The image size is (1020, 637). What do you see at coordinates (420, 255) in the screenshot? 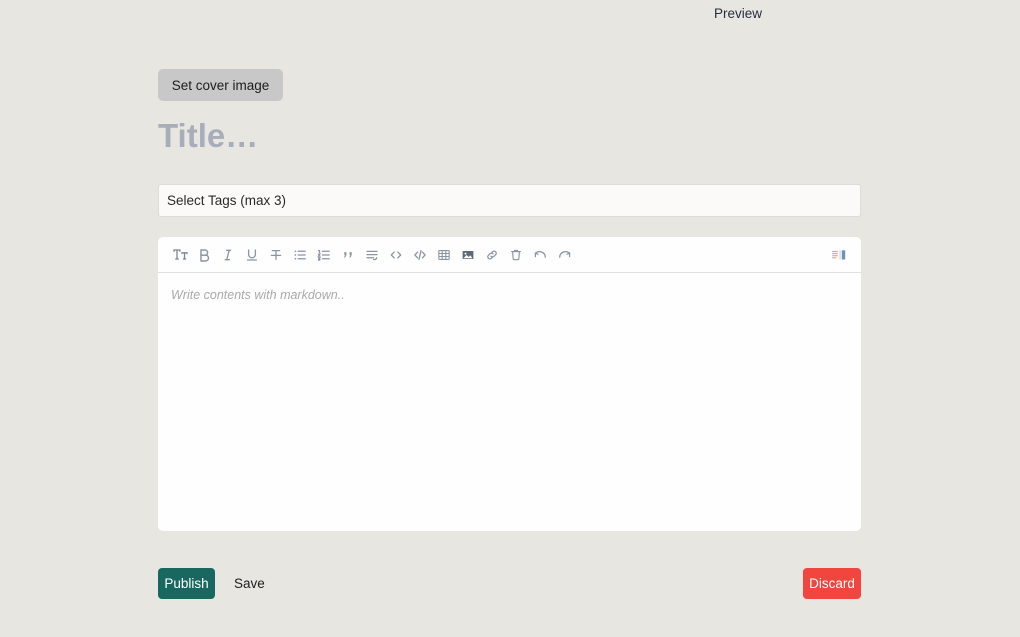
I see `code-block-icon` at bounding box center [420, 255].